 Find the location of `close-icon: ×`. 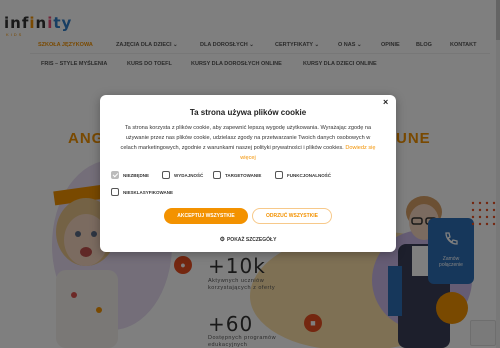

close-icon: × is located at coordinates (385, 102).